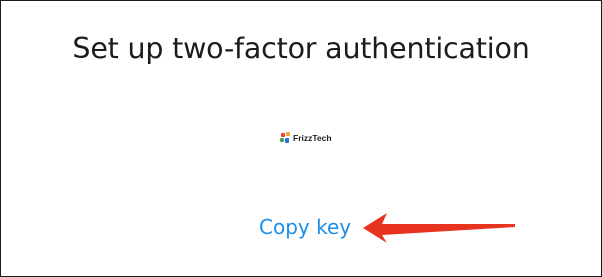  Describe the element at coordinates (305, 227) in the screenshot. I see `copy-key-link: Copy key` at that location.